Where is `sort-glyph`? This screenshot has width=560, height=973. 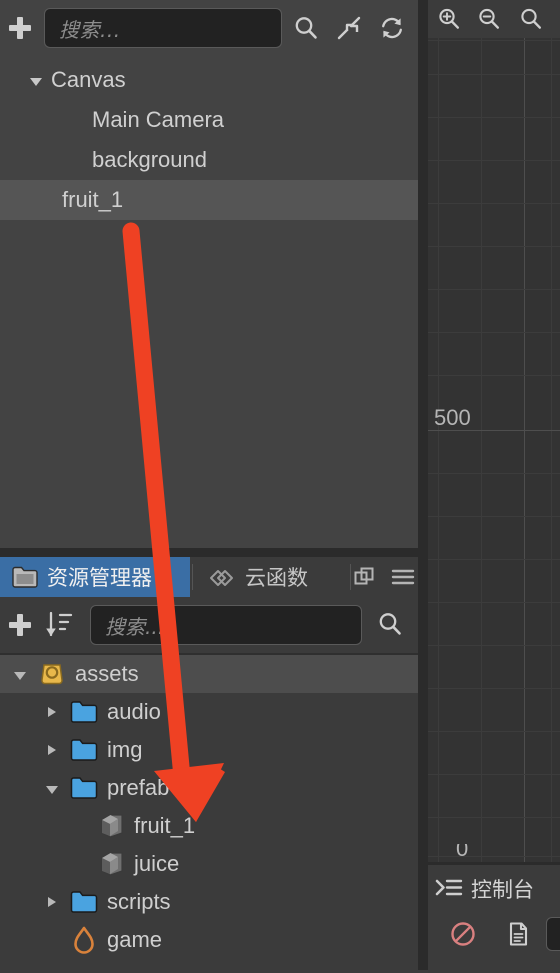 sort-glyph is located at coordinates (59, 624).